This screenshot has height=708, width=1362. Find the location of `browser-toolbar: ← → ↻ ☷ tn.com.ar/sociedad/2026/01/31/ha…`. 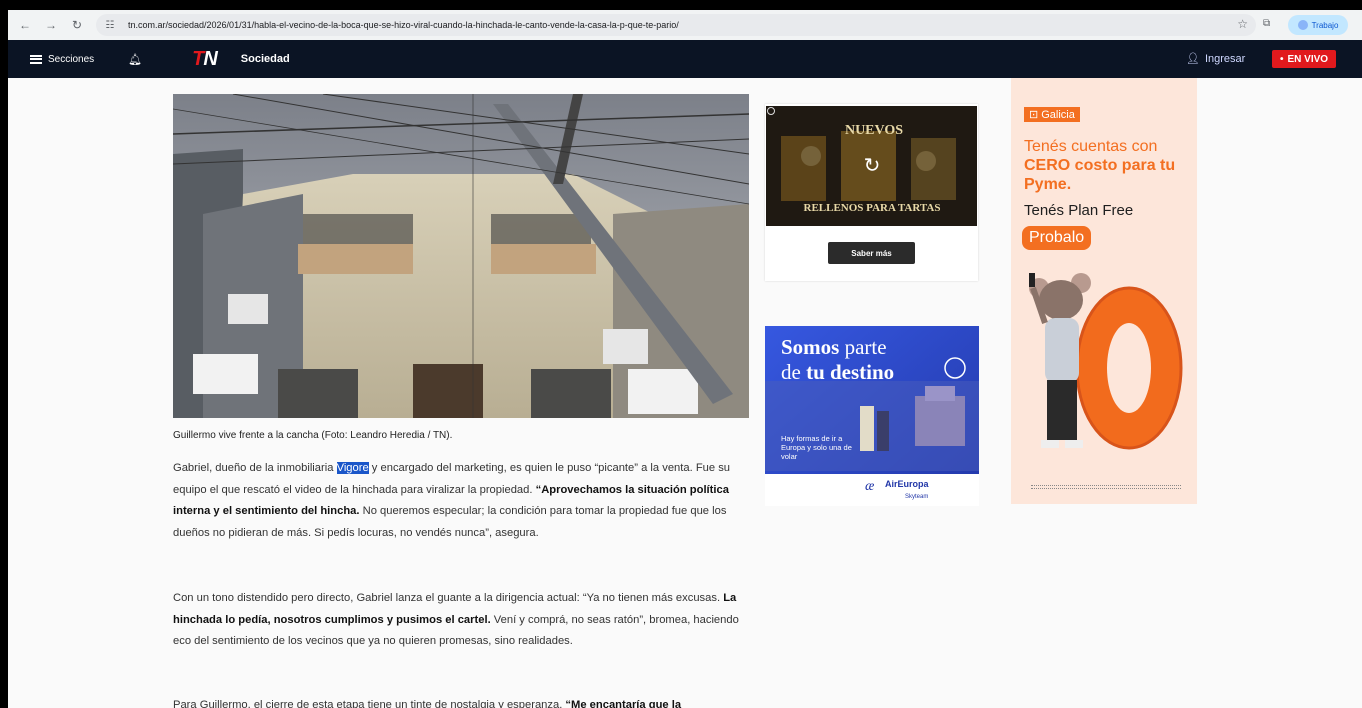

browser-toolbar: ← → ↻ ☷ tn.com.ar/sociedad/2026/01/31/ha… is located at coordinates (685, 25).